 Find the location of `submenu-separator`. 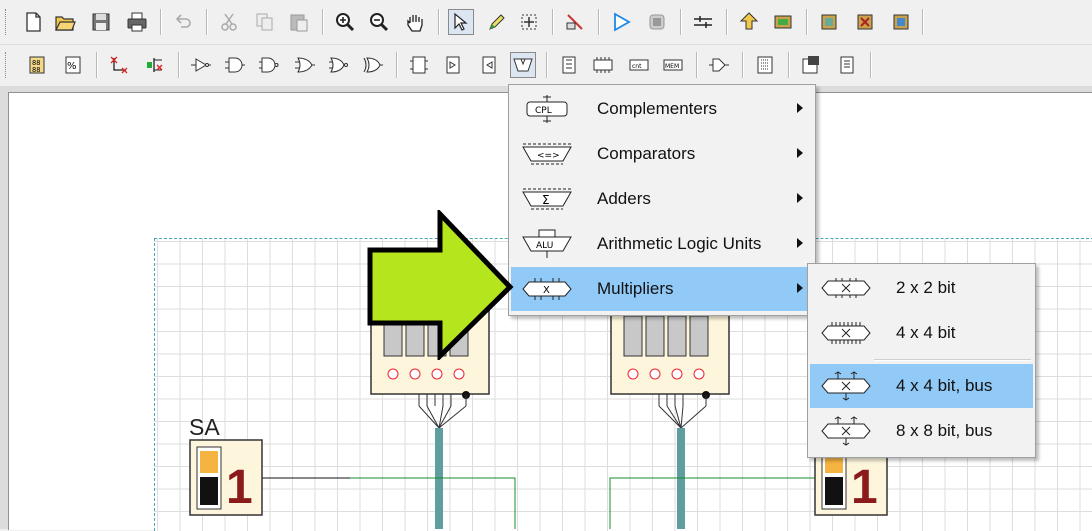

submenu-separator is located at coordinates (952, 360).